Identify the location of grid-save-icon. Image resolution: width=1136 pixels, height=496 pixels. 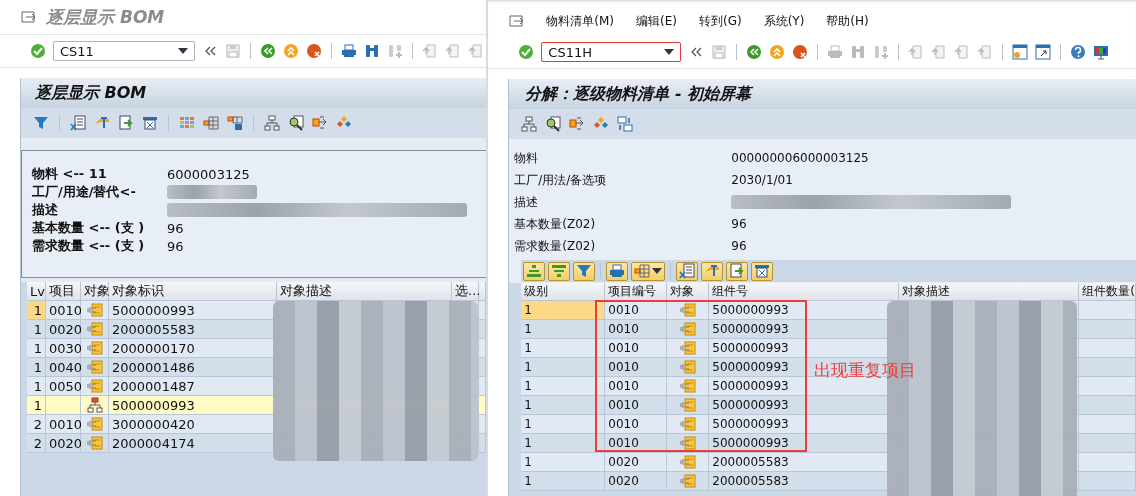
(235, 123).